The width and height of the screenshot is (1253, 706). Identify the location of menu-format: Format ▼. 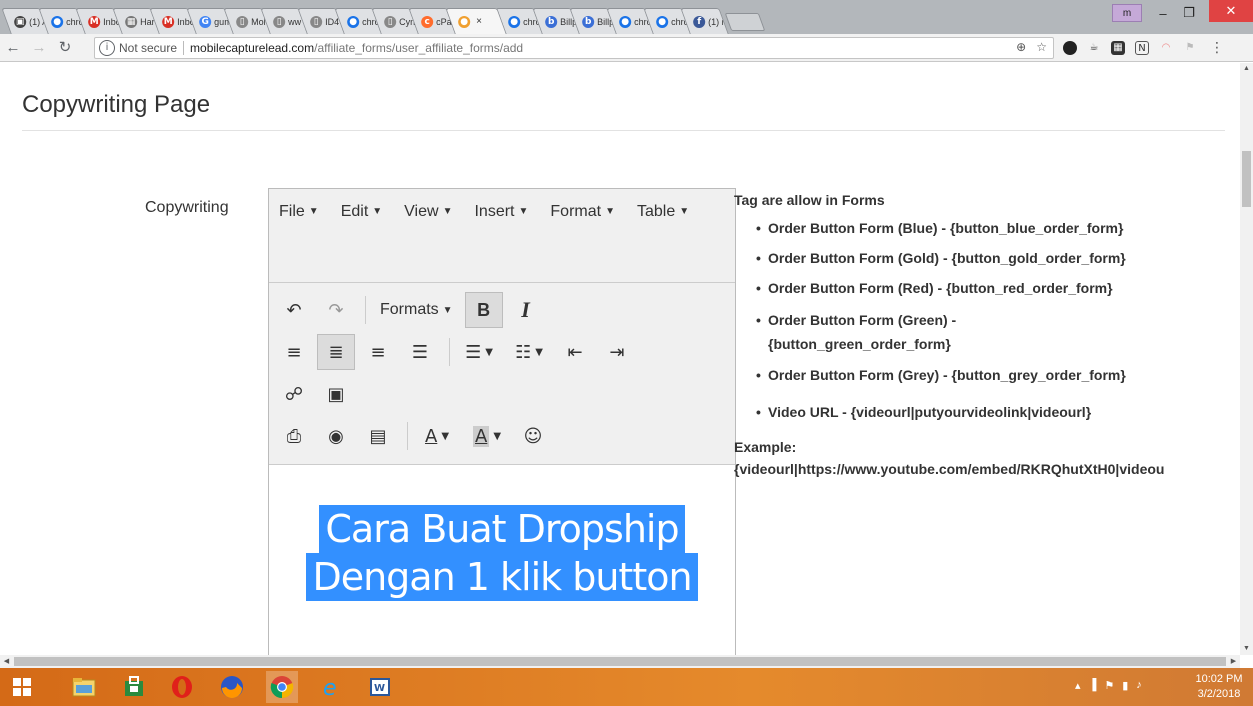
(582, 218).